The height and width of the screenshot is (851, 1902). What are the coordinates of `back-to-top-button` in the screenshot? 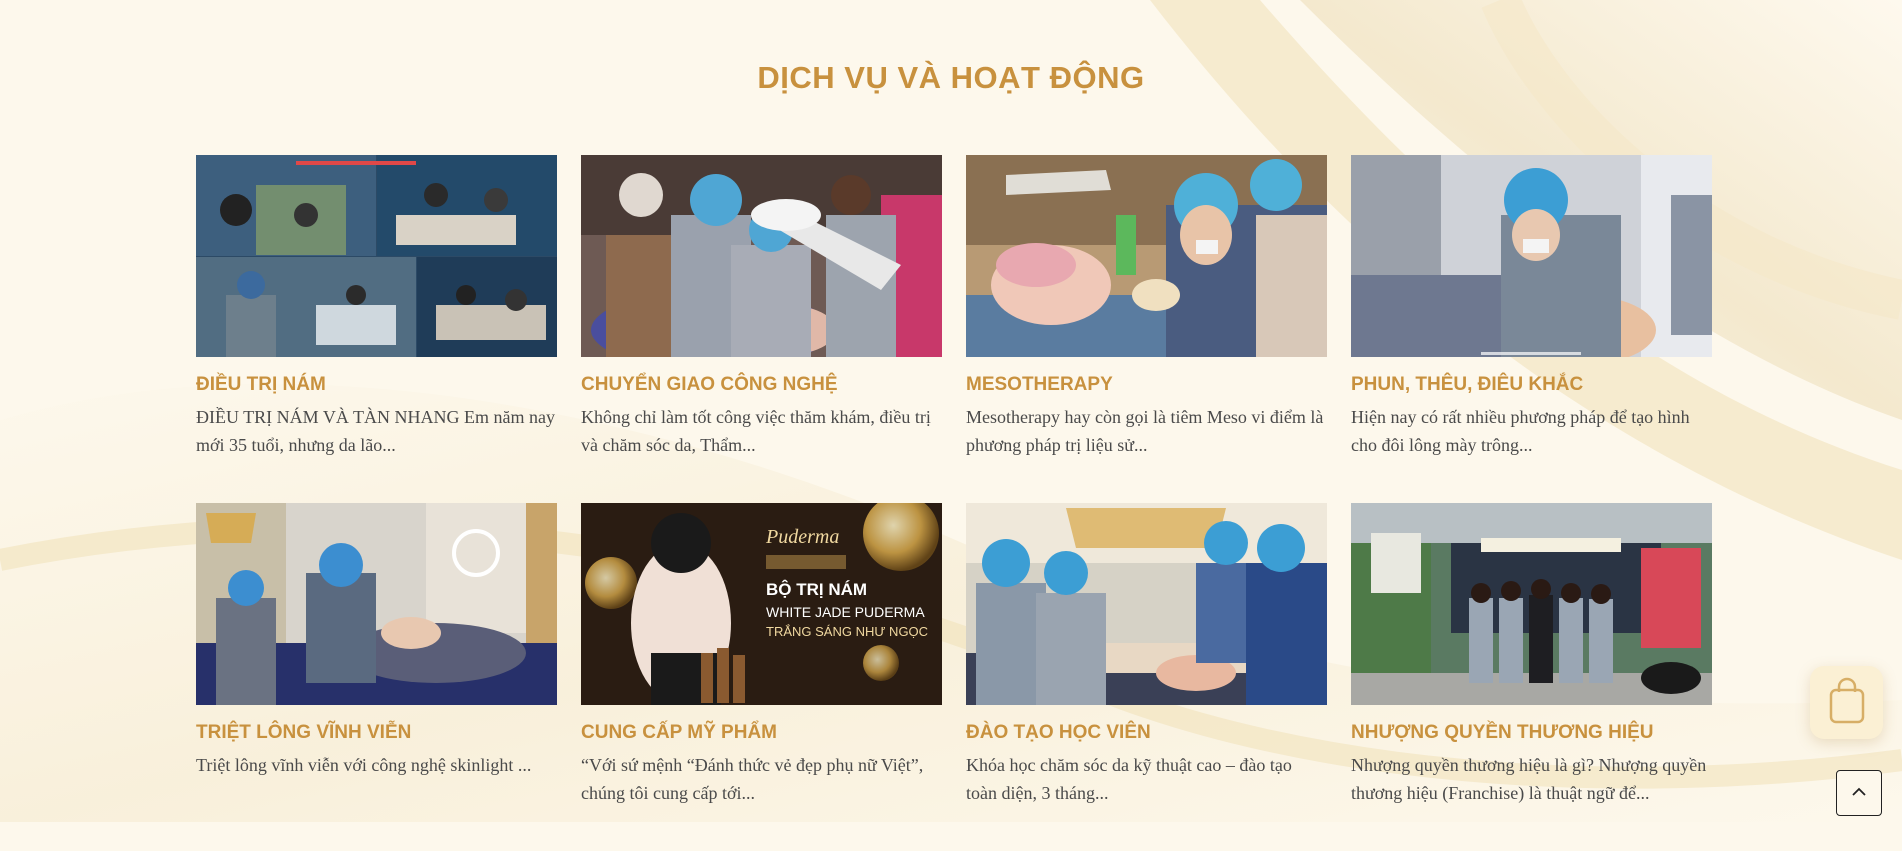 It's located at (1859, 793).